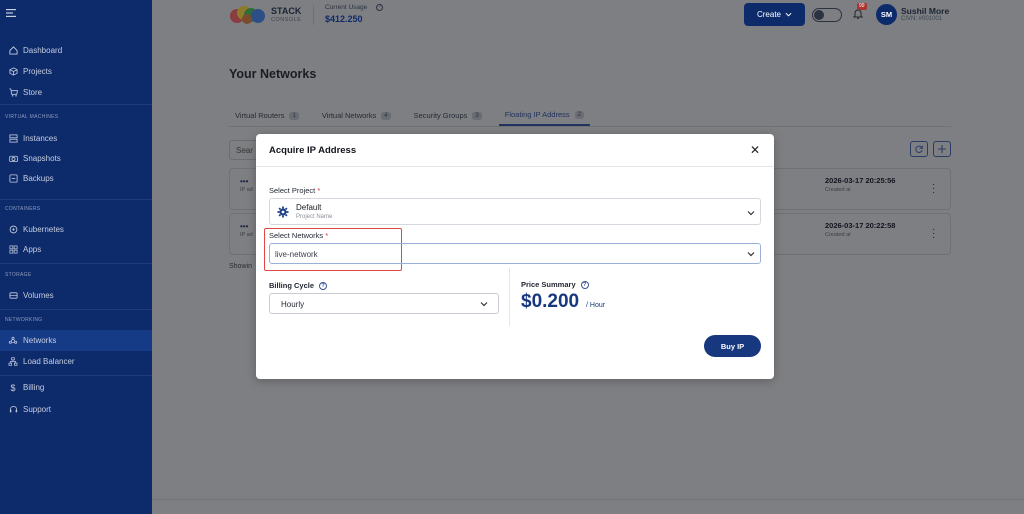 This screenshot has width=1024, height=514. Describe the element at coordinates (13, 159) in the screenshot. I see `camera-icon` at that location.